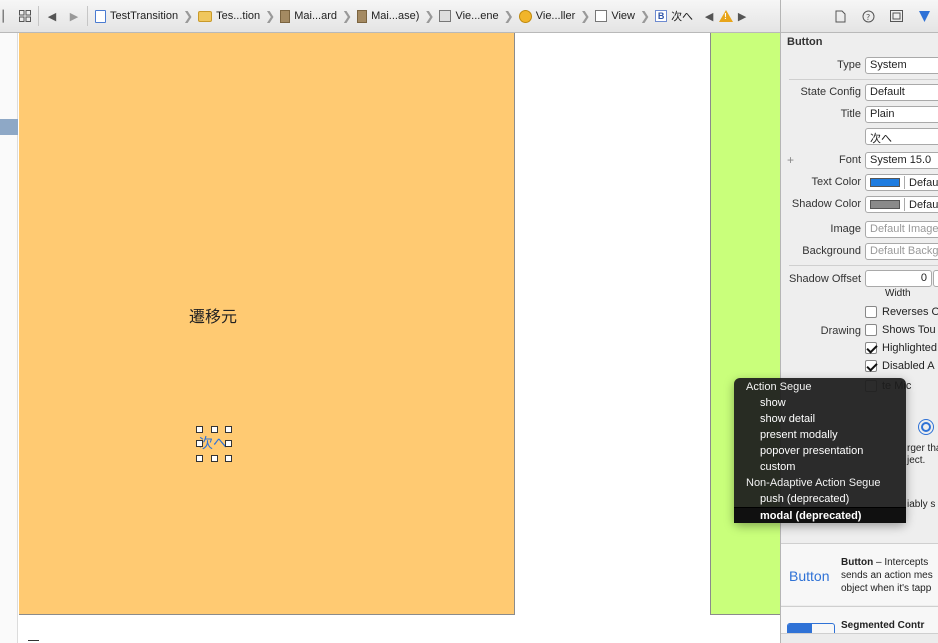  What do you see at coordinates (916, 460) in the screenshot?
I see `description-fragment: ject.` at bounding box center [916, 460].